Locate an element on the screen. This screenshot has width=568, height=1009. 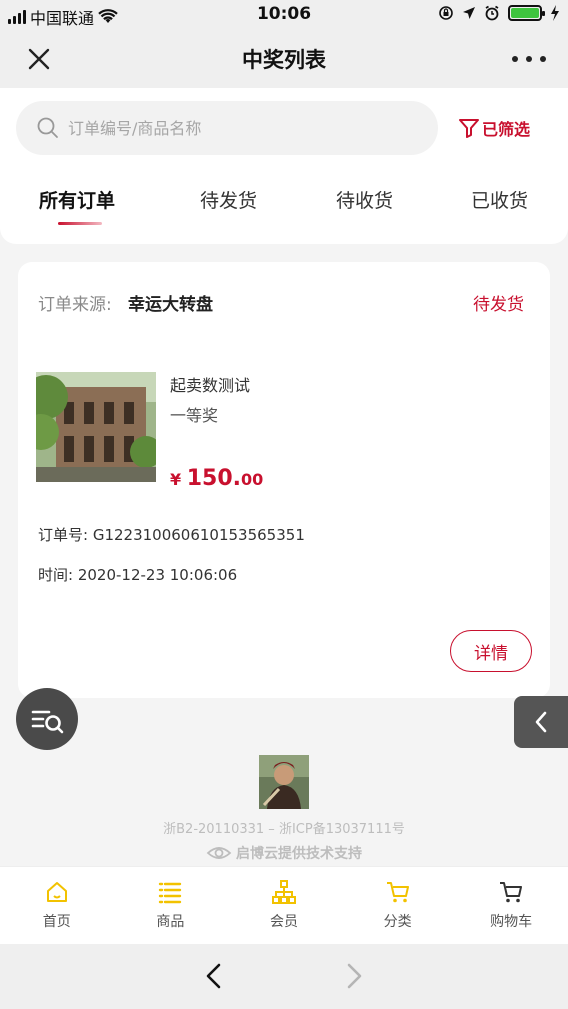
more-icon is located at coordinates (529, 59).